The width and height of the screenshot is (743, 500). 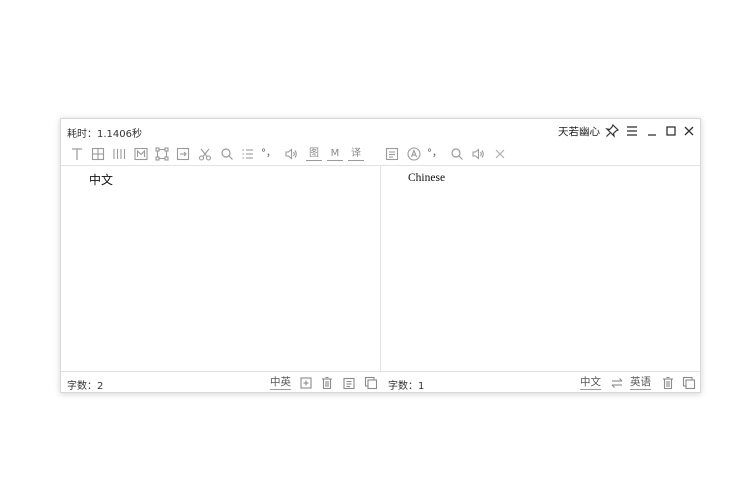 I want to click on pin-icon, so click(x=612, y=131).